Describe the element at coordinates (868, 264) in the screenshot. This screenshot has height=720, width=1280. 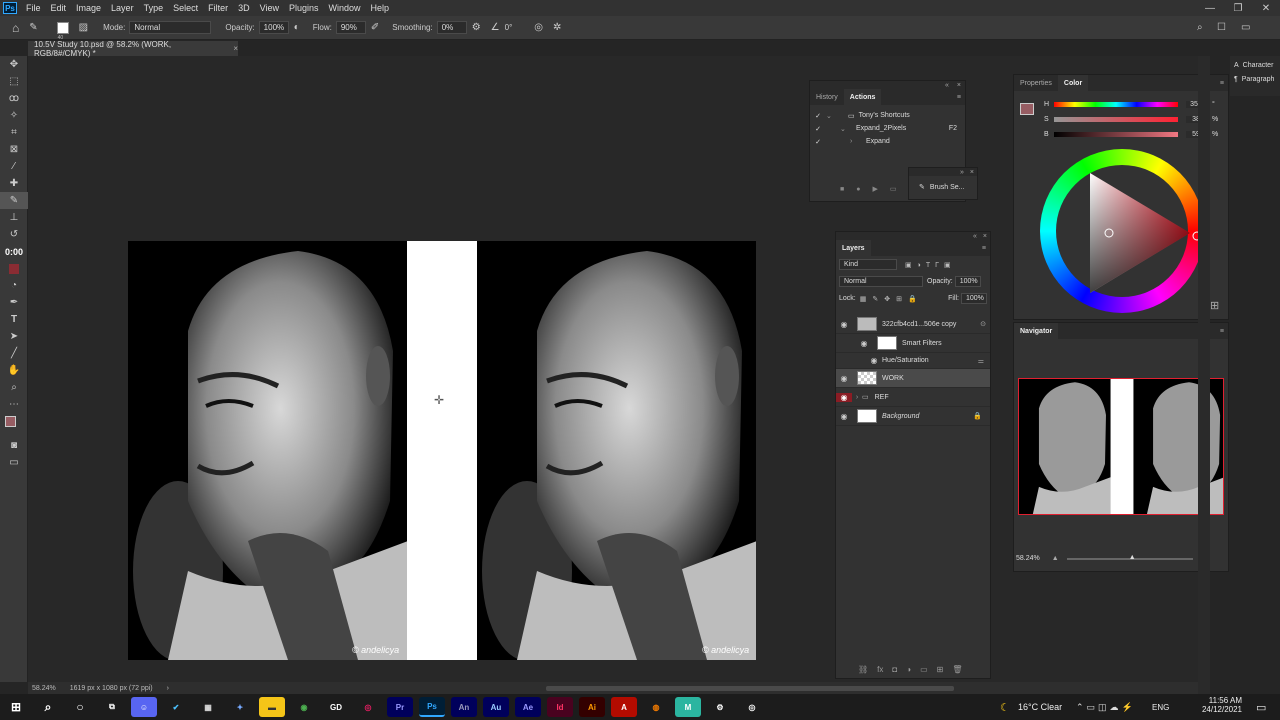
I see `kind-select: Kind` at that location.